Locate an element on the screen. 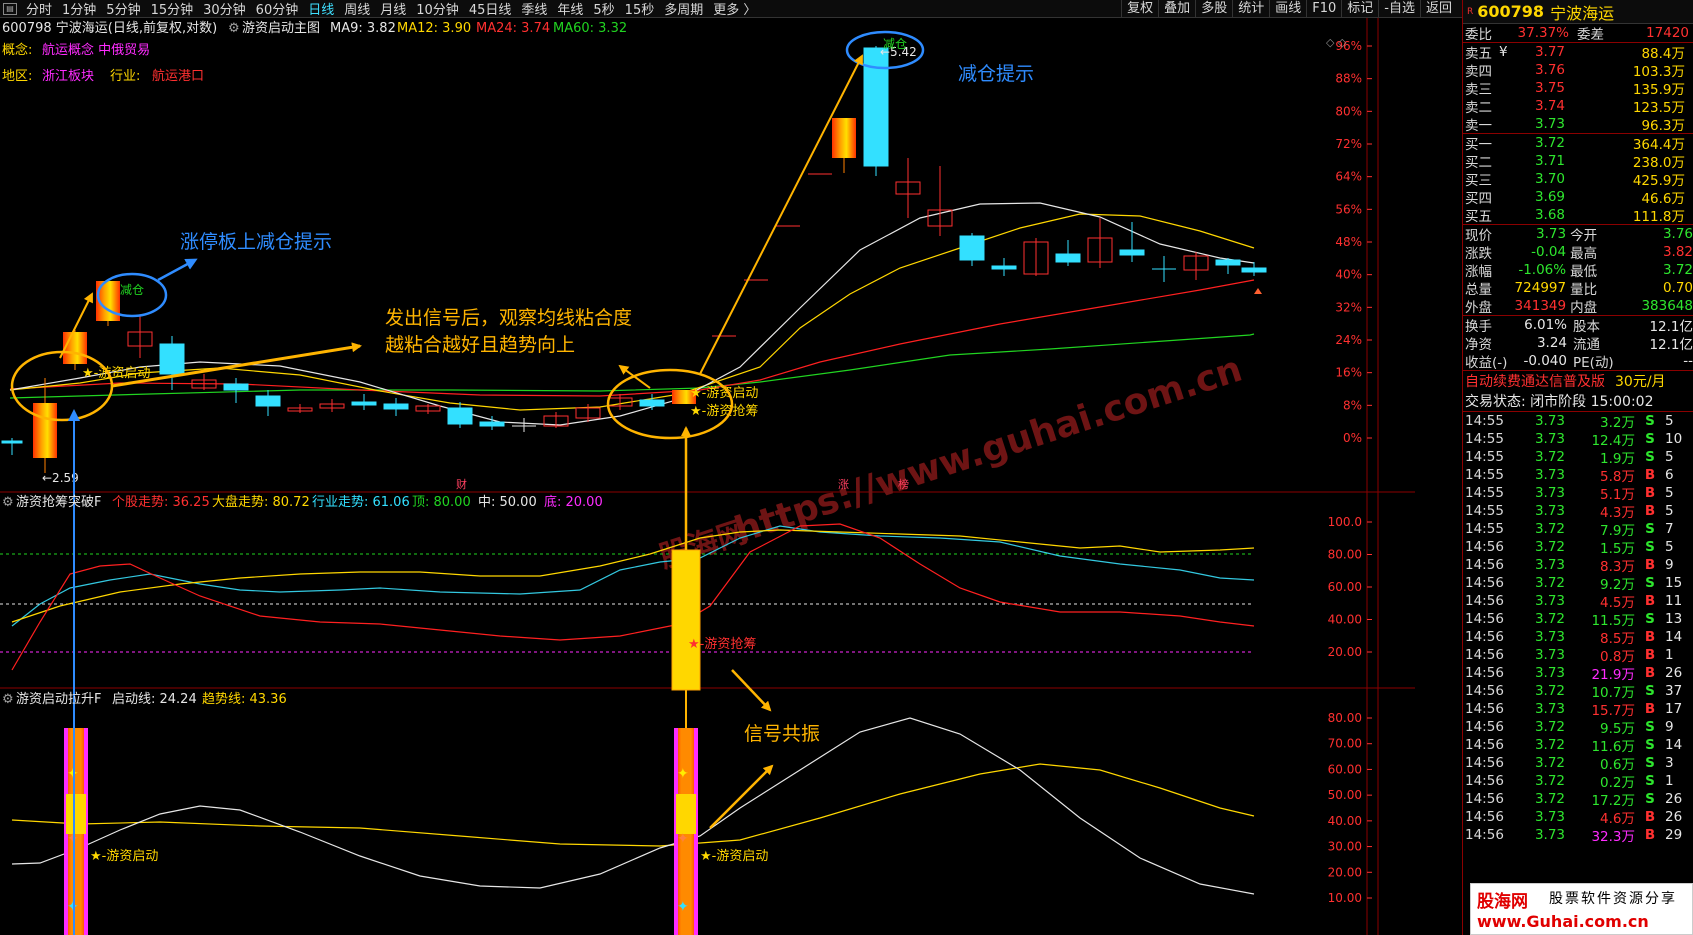 The width and height of the screenshot is (1693, 935). tool-button-8: 返回 is located at coordinates (1438, 9).